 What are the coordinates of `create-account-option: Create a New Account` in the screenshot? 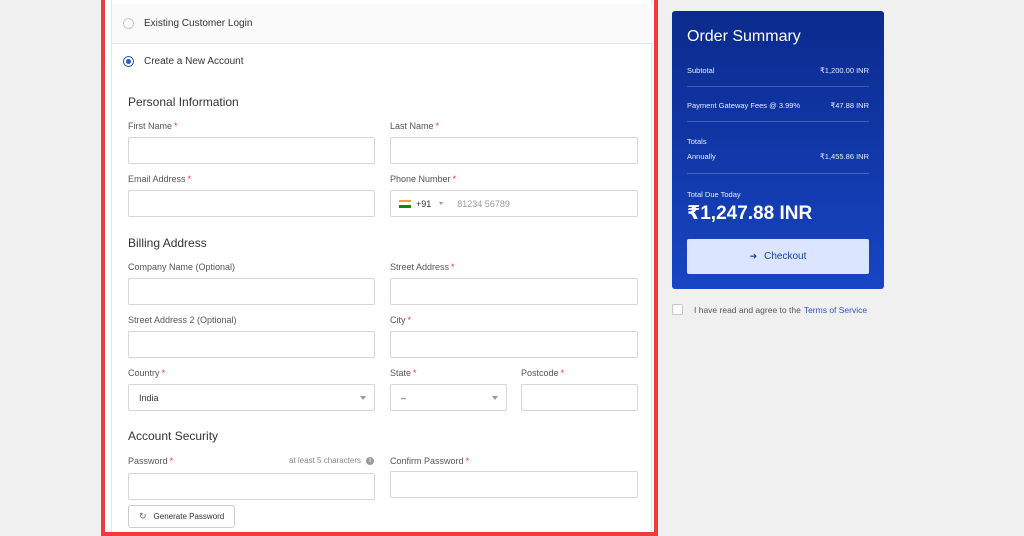 It's located at (382, 61).